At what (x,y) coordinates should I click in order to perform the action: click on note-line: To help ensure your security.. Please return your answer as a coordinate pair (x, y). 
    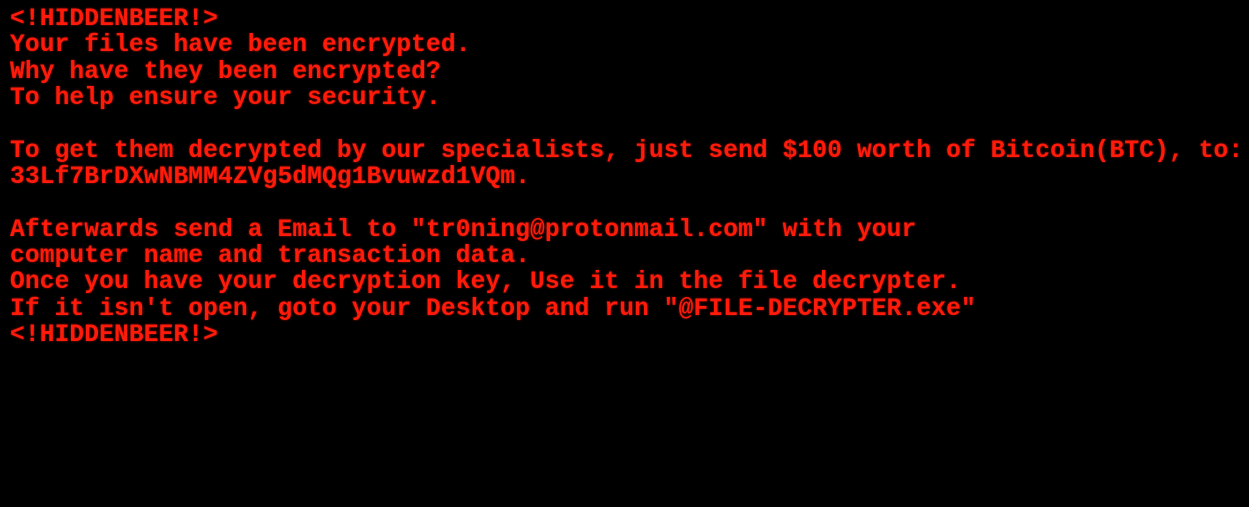
    Looking at the image, I should click on (225, 99).